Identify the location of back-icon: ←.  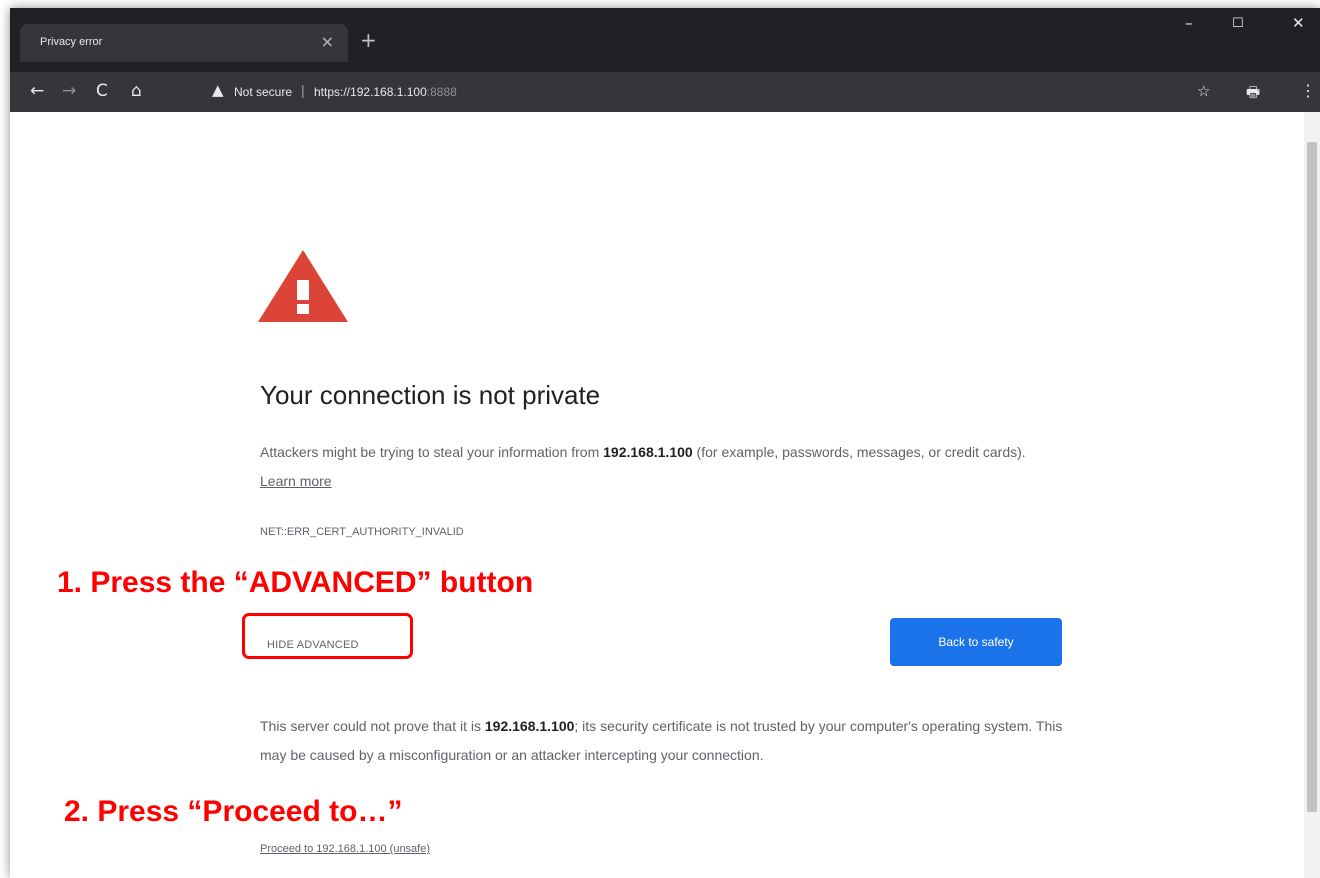
(37, 91).